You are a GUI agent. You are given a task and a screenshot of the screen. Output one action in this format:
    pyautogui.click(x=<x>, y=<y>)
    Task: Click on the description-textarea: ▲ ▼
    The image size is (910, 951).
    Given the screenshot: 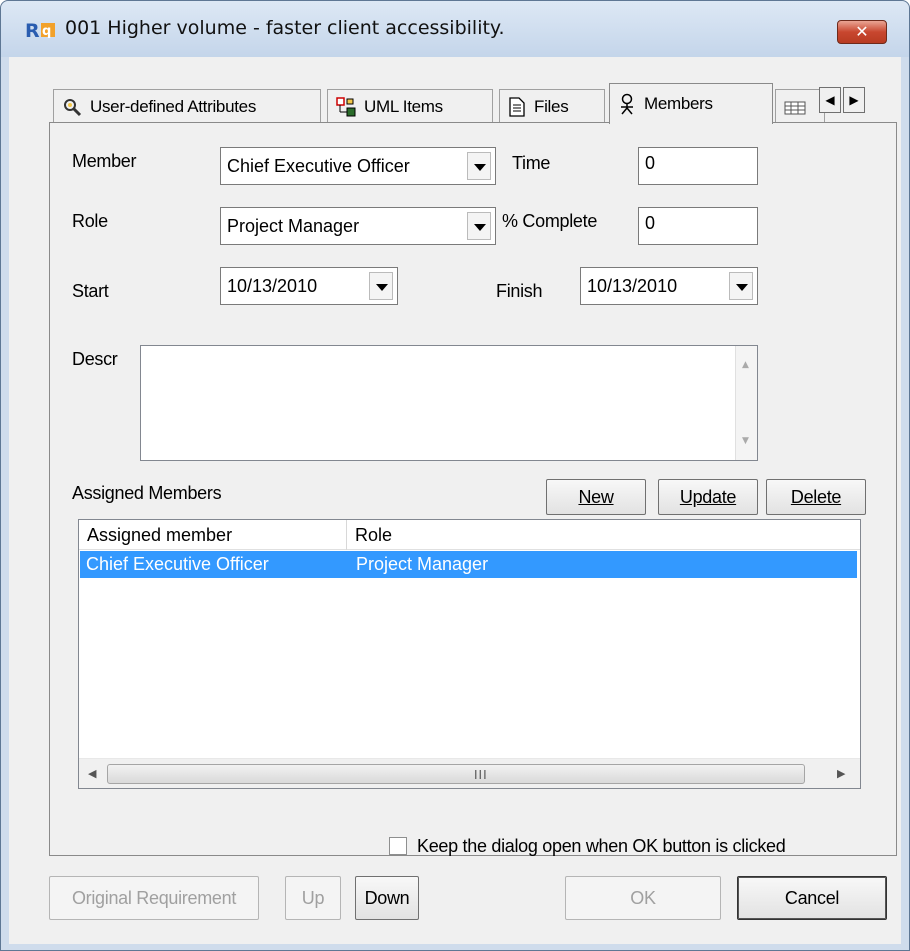 What is the action you would take?
    pyautogui.click(x=449, y=403)
    